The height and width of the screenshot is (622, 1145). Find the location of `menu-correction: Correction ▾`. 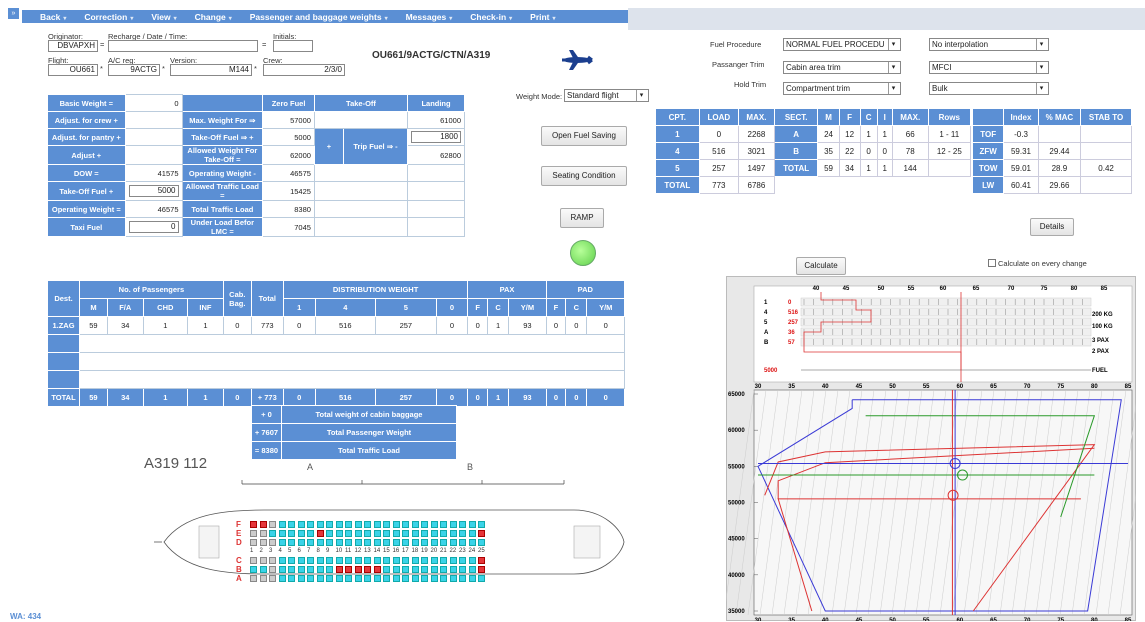

menu-correction: Correction ▾ is located at coordinates (99, 17).